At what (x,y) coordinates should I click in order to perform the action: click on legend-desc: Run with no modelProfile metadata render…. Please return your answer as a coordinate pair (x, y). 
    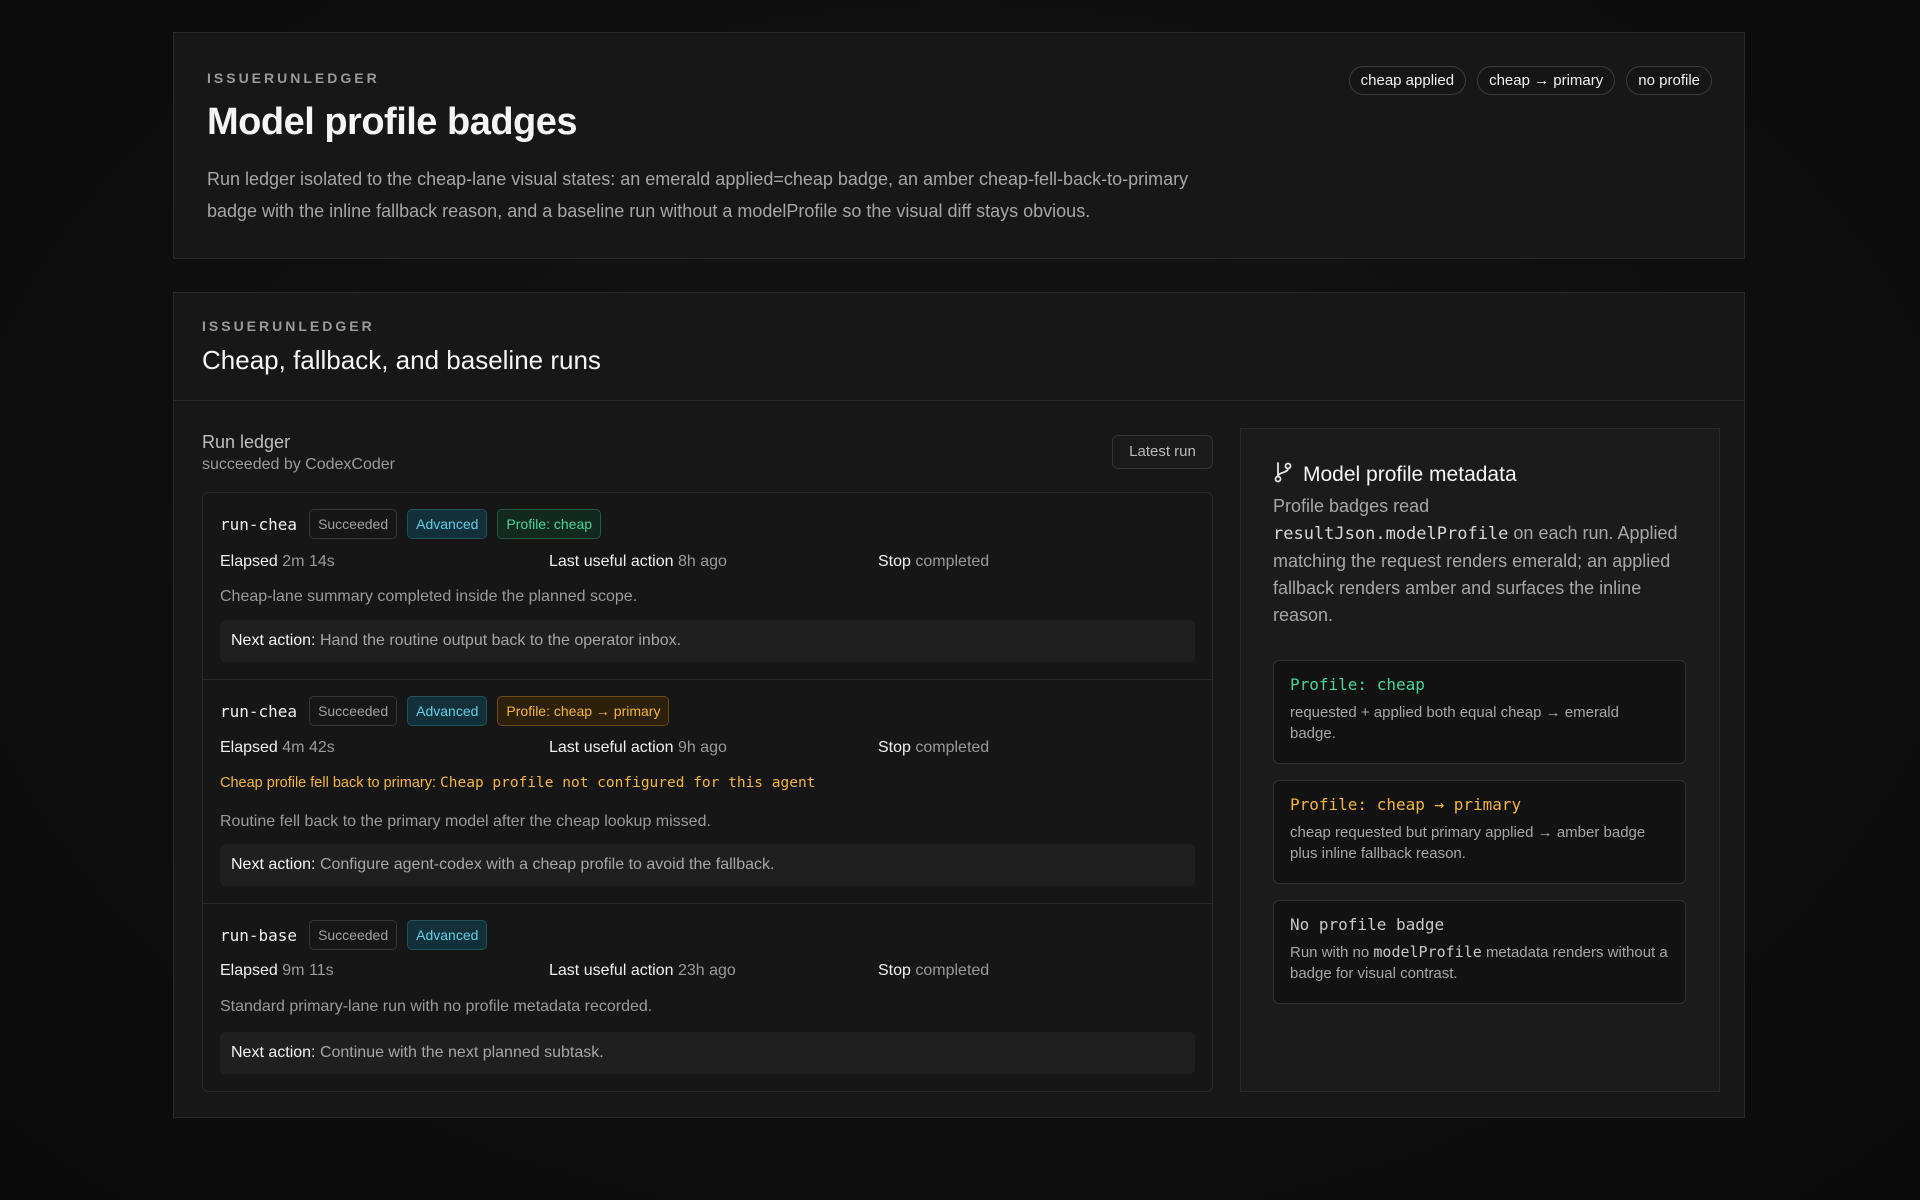
    Looking at the image, I should click on (1479, 963).